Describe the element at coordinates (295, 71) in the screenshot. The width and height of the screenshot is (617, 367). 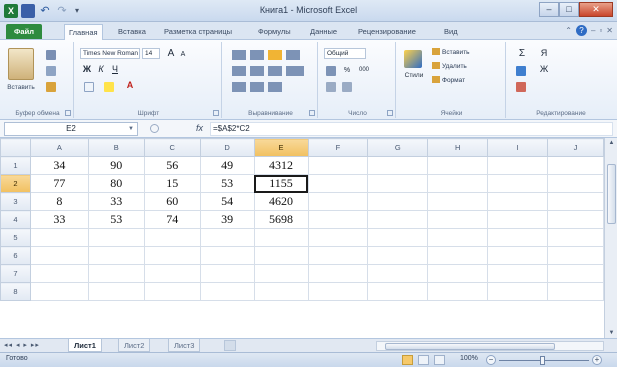
I see `merge-cells-icon` at that location.